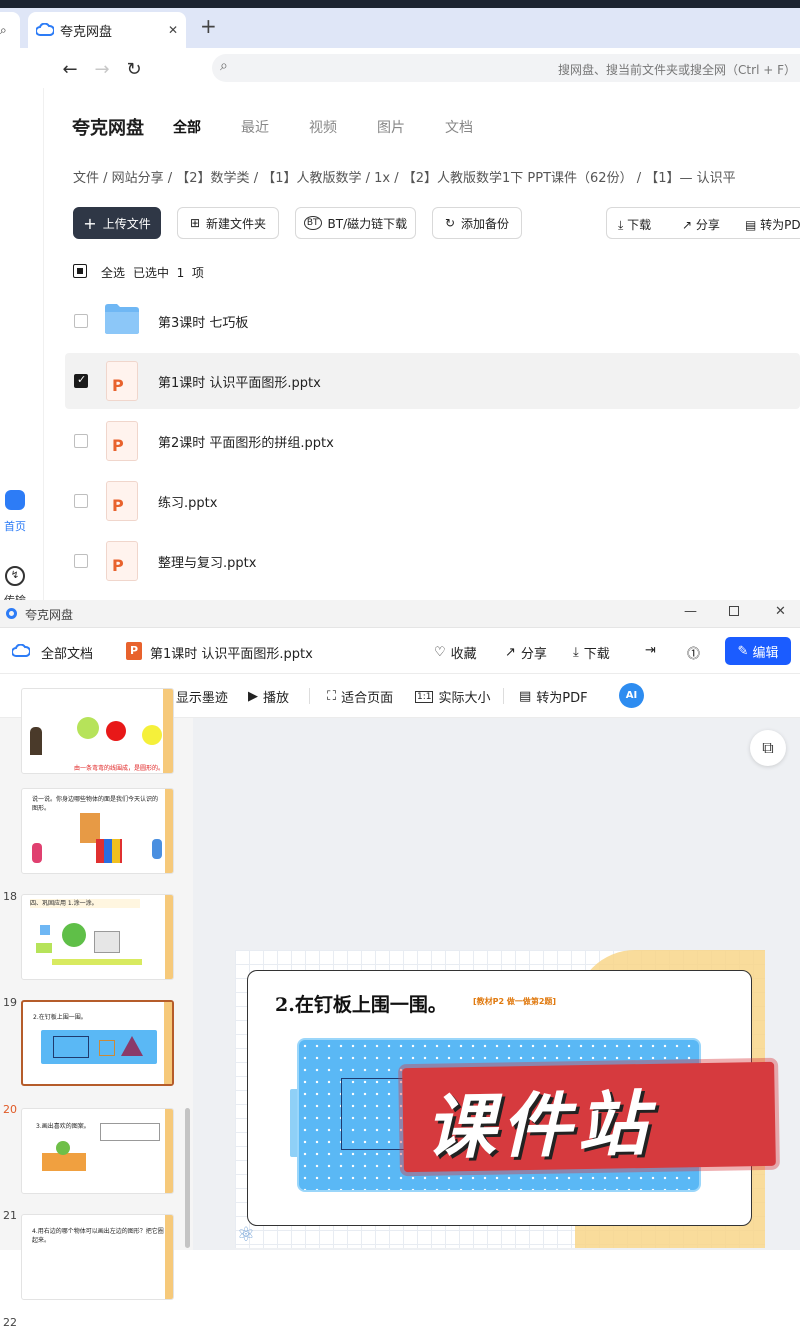 The height and width of the screenshot is (1329, 800). I want to click on page-tools-icon: ⧉, so click(768, 748).